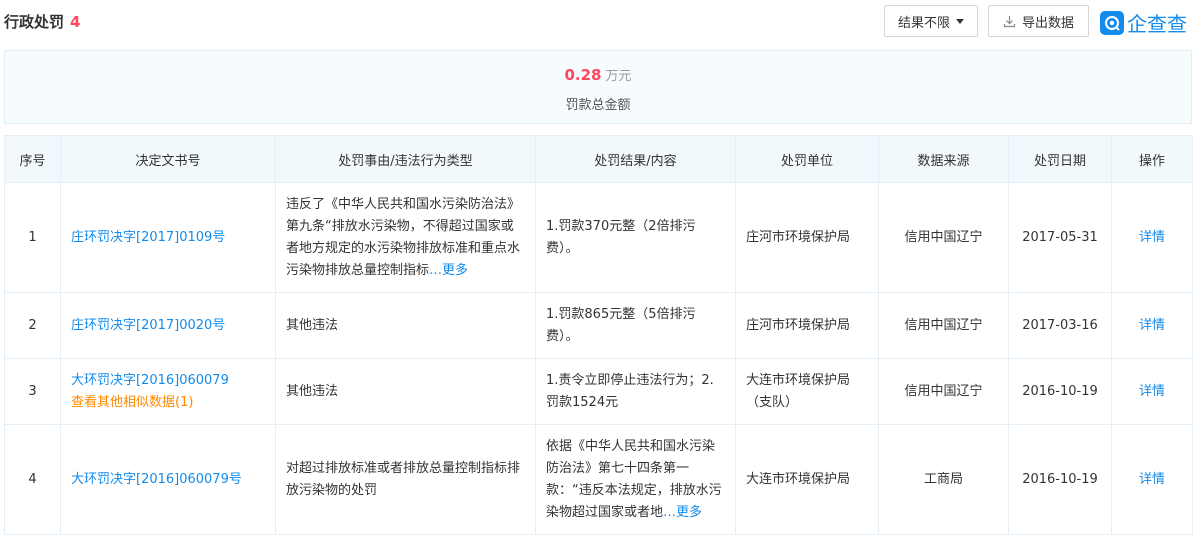 The height and width of the screenshot is (536, 1196). I want to click on row-source: 工商局, so click(943, 479).